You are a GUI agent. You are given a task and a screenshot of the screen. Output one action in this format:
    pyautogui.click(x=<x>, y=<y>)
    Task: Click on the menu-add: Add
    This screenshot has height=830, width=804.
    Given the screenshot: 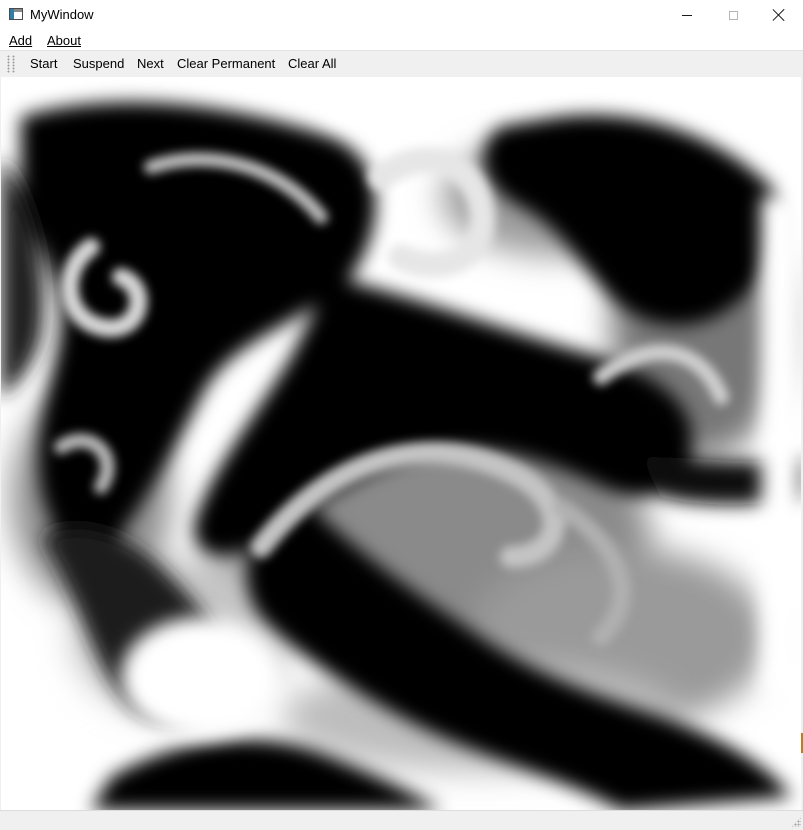 What is the action you would take?
    pyautogui.click(x=20, y=41)
    